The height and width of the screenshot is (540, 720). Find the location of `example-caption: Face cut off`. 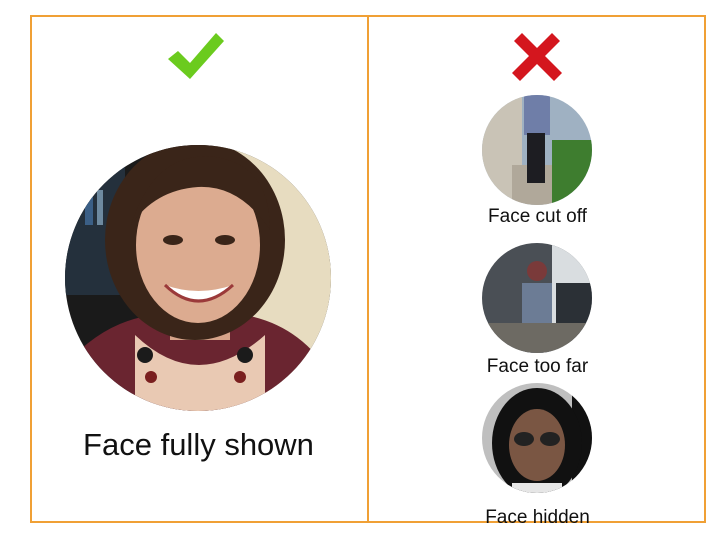

example-caption: Face cut off is located at coordinates (537, 216).